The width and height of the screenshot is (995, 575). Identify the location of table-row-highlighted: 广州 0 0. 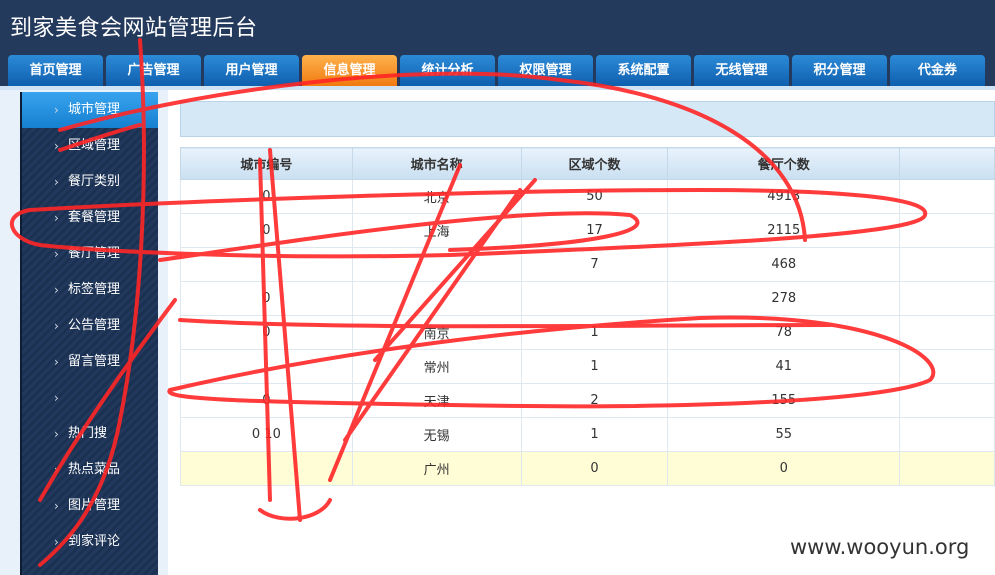
(587, 468).